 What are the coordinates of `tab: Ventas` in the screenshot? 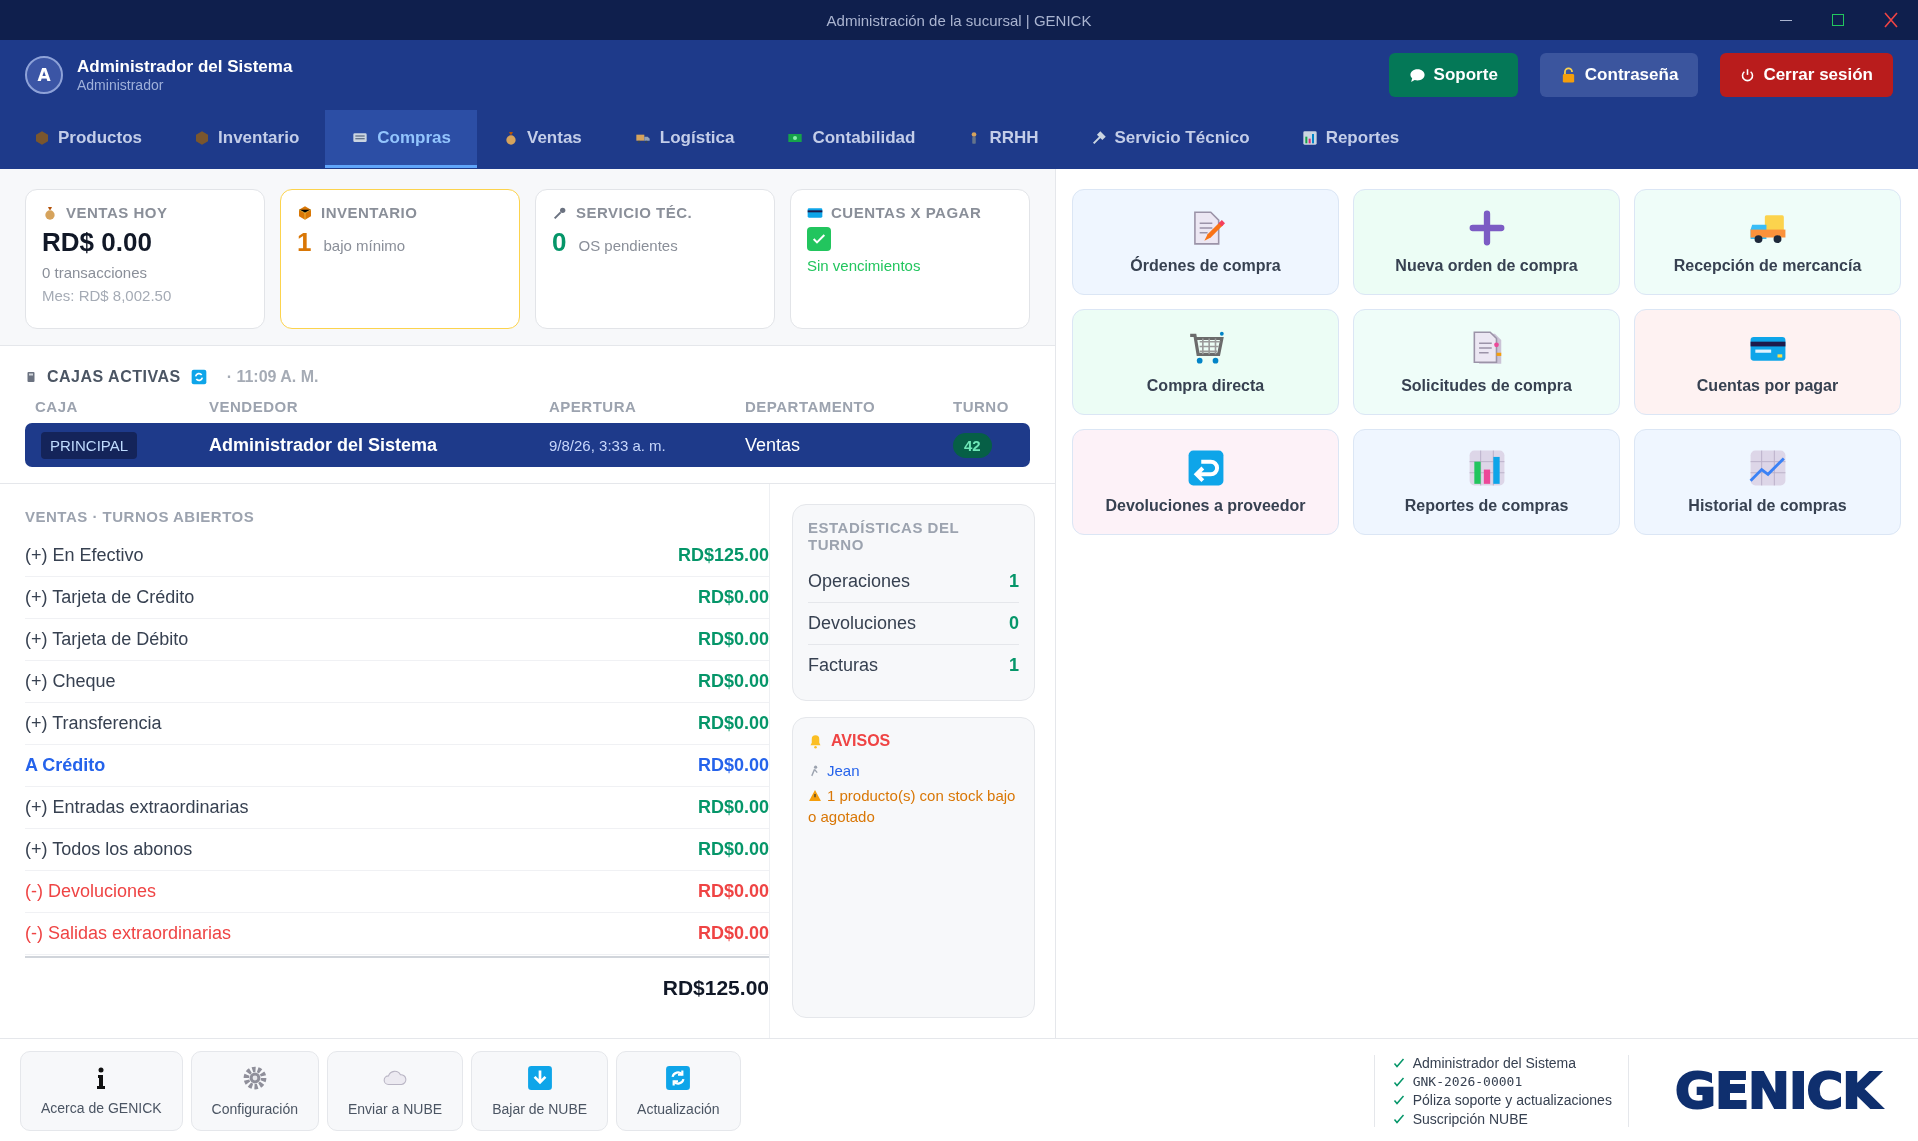 It's located at (542, 139).